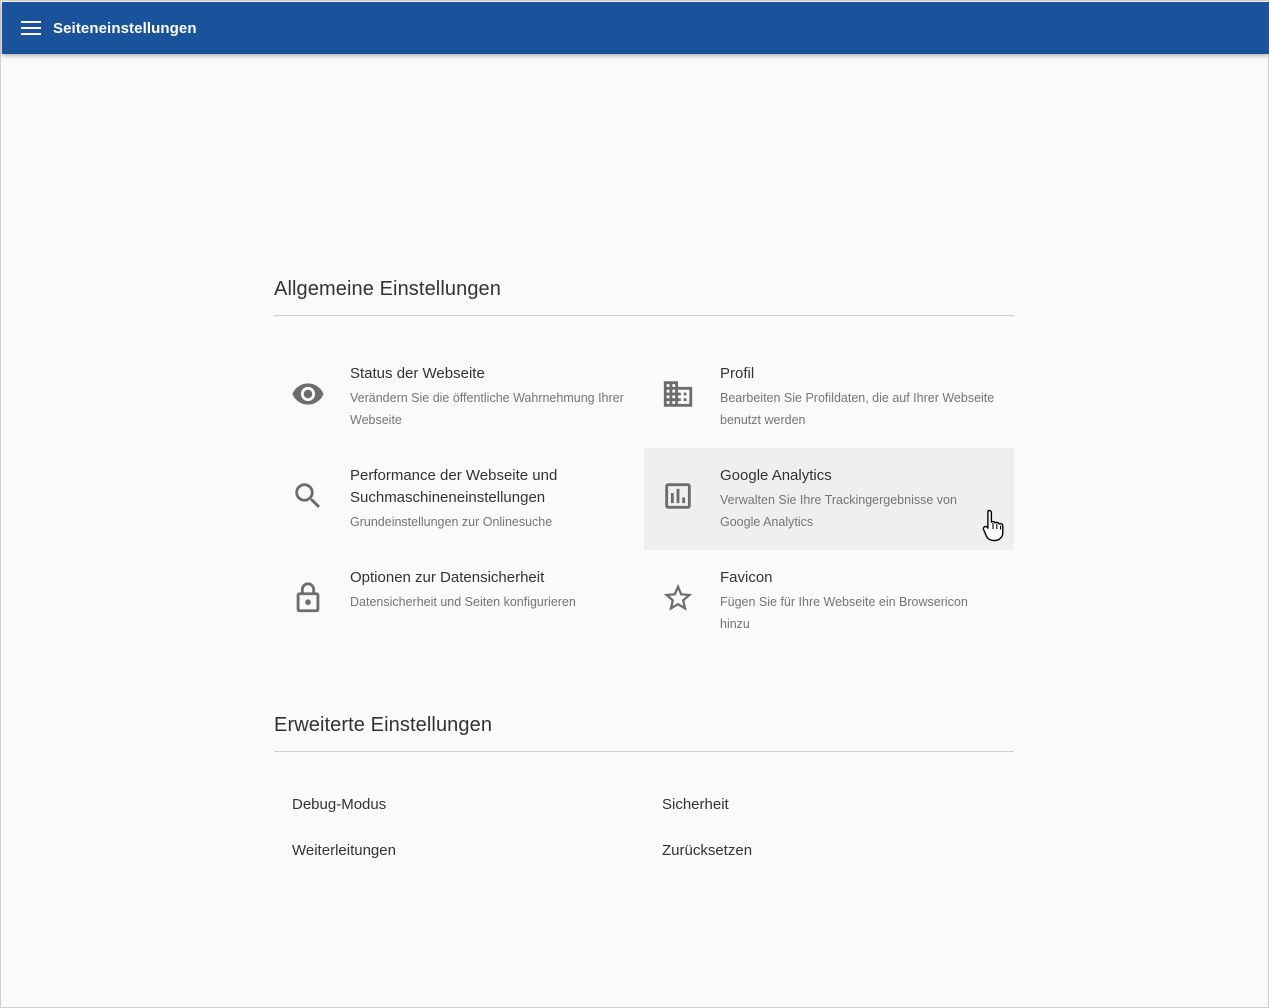 The height and width of the screenshot is (1008, 1269). Describe the element at coordinates (125, 28) in the screenshot. I see `app-title: Seiteneinstellungen` at that location.